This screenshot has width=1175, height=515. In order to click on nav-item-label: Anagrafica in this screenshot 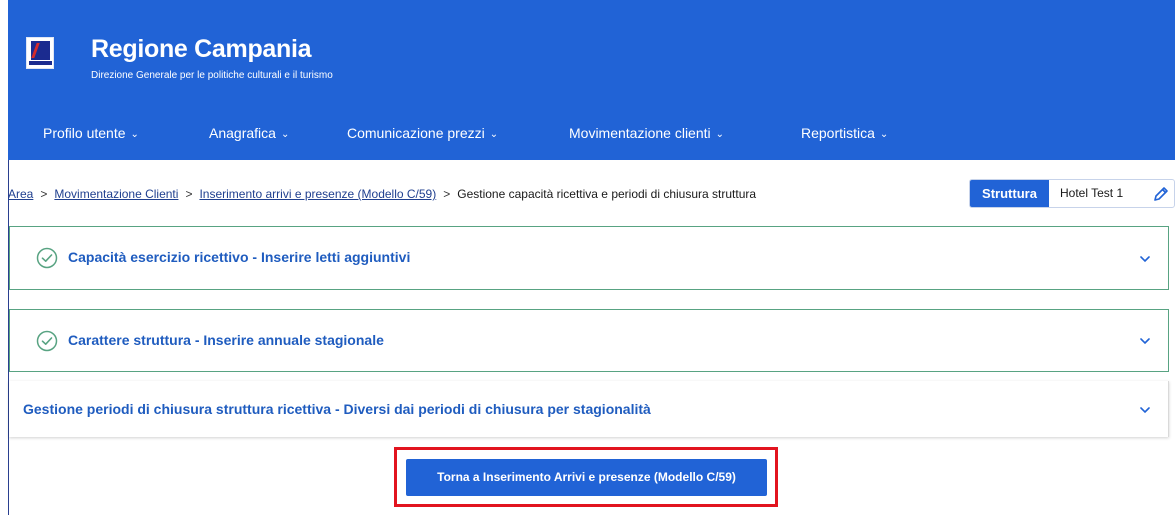, I will do `click(242, 133)`.